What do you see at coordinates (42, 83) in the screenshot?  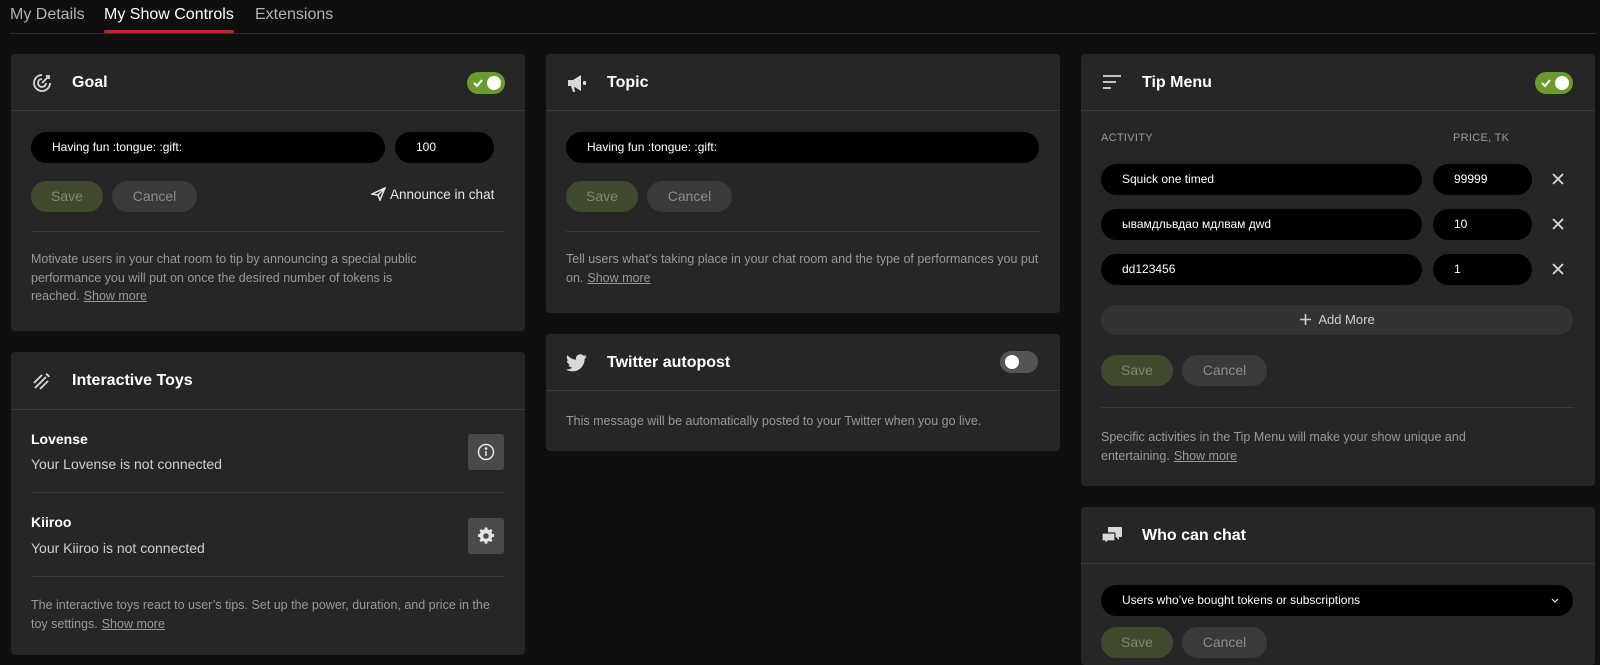 I see `target-icon` at bounding box center [42, 83].